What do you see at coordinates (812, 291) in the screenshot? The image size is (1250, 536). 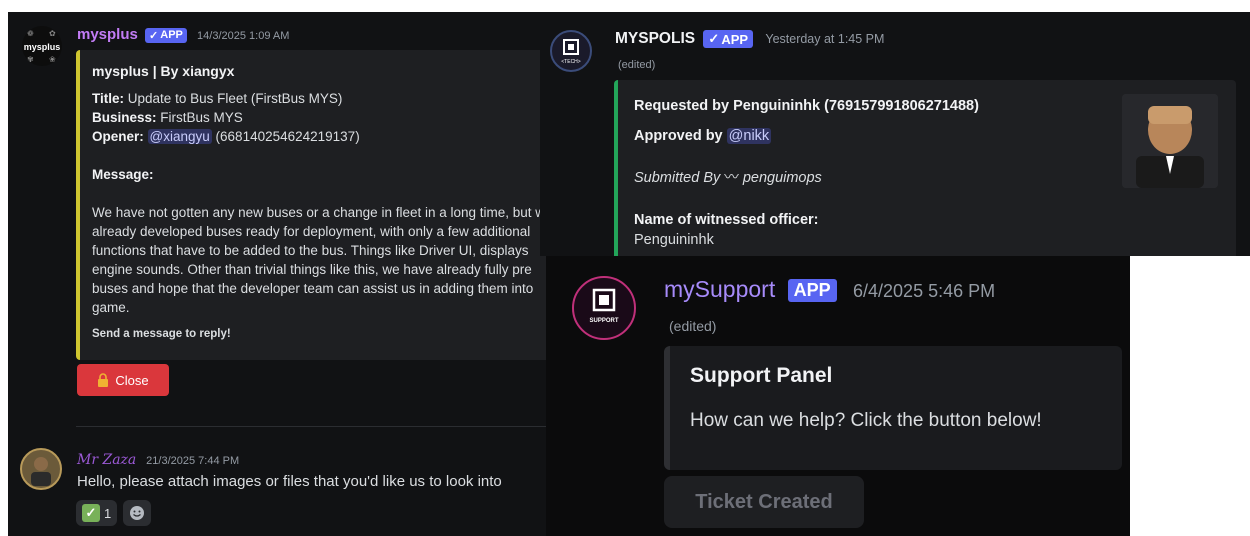 I see `app-badge: APP` at bounding box center [812, 291].